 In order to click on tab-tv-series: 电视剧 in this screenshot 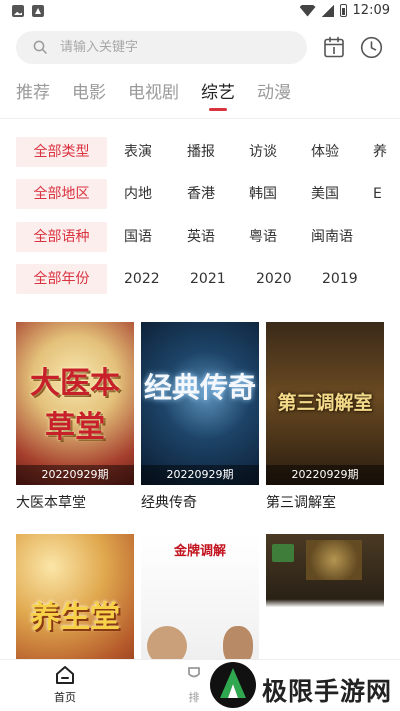, I will do `click(153, 93)`.